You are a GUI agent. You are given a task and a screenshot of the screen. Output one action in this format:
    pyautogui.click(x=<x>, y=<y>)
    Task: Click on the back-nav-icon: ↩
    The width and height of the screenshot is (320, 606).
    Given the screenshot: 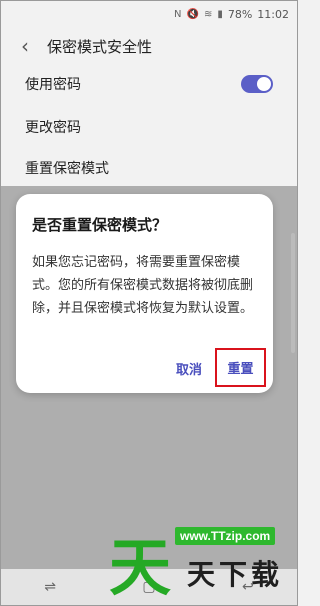 What is the action you would take?
    pyautogui.click(x=248, y=587)
    